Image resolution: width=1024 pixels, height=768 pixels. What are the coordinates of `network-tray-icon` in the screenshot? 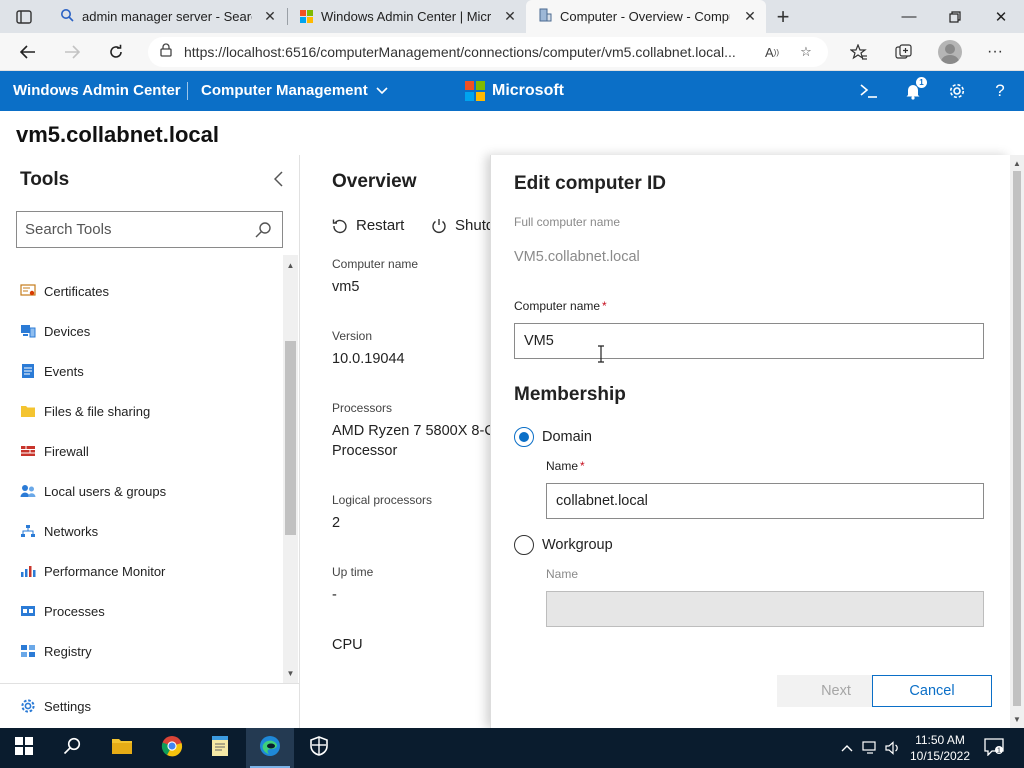 It's located at (870, 748).